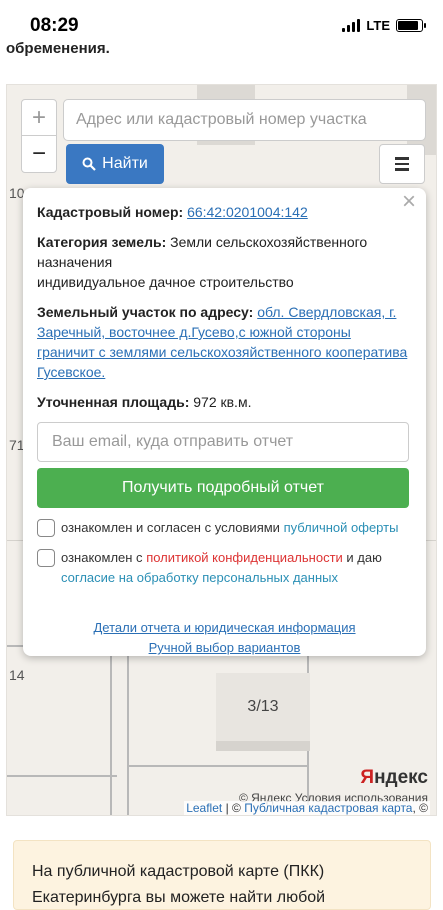 This screenshot has width=443, height=910. I want to click on cadastral-number-row: Кадастровый номер: 66:42:0201004:142, so click(224, 212).